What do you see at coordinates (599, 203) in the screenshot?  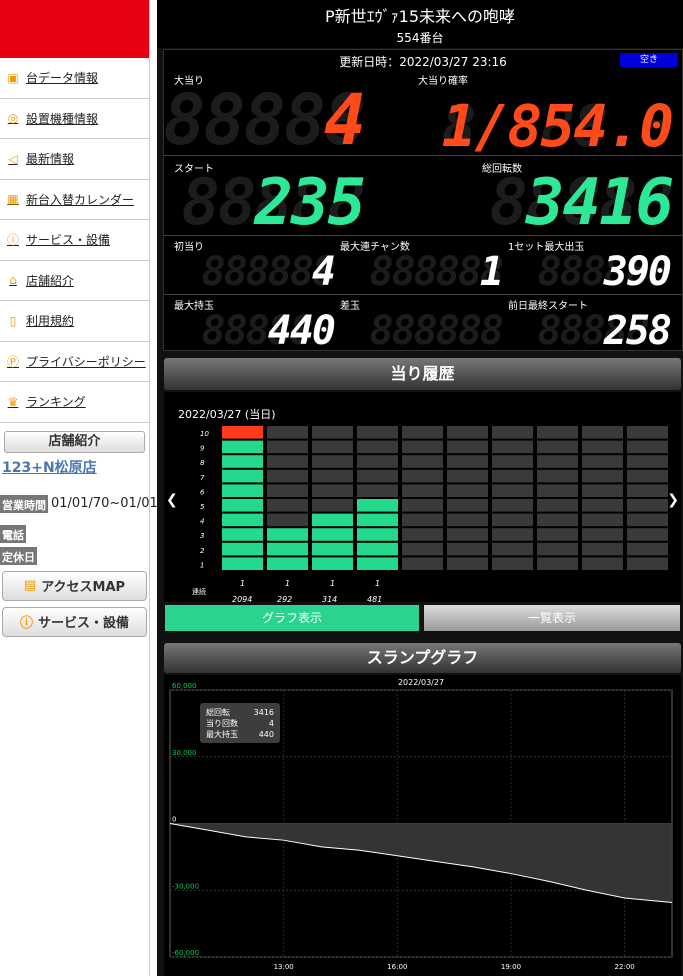 I see `total-spins-value: 3416` at bounding box center [599, 203].